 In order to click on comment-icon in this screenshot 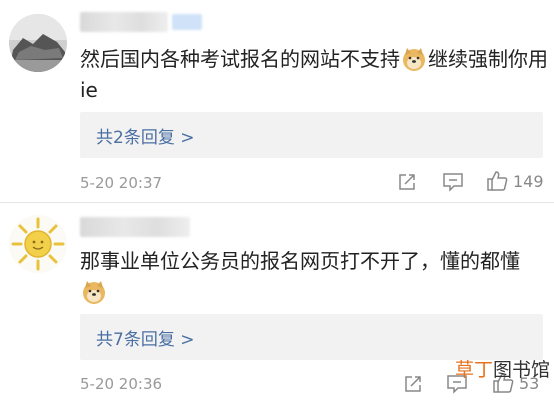, I will do `click(453, 182)`.